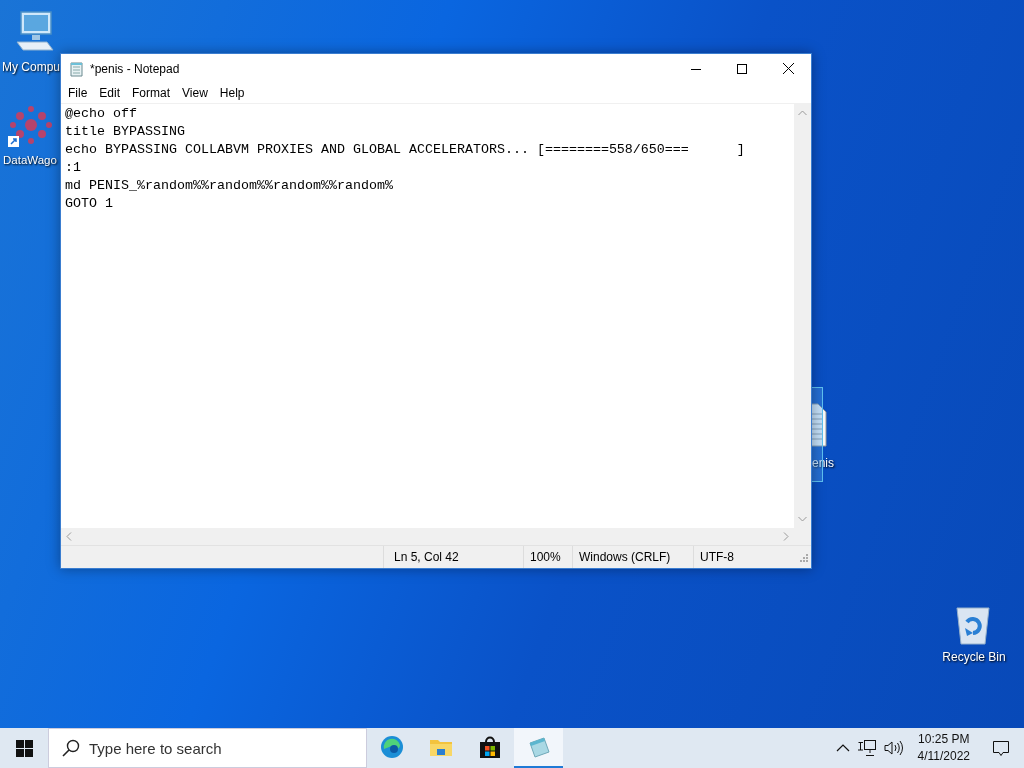 Image resolution: width=1024 pixels, height=768 pixels. Describe the element at coordinates (232, 93) in the screenshot. I see `menu-item: Help` at that location.